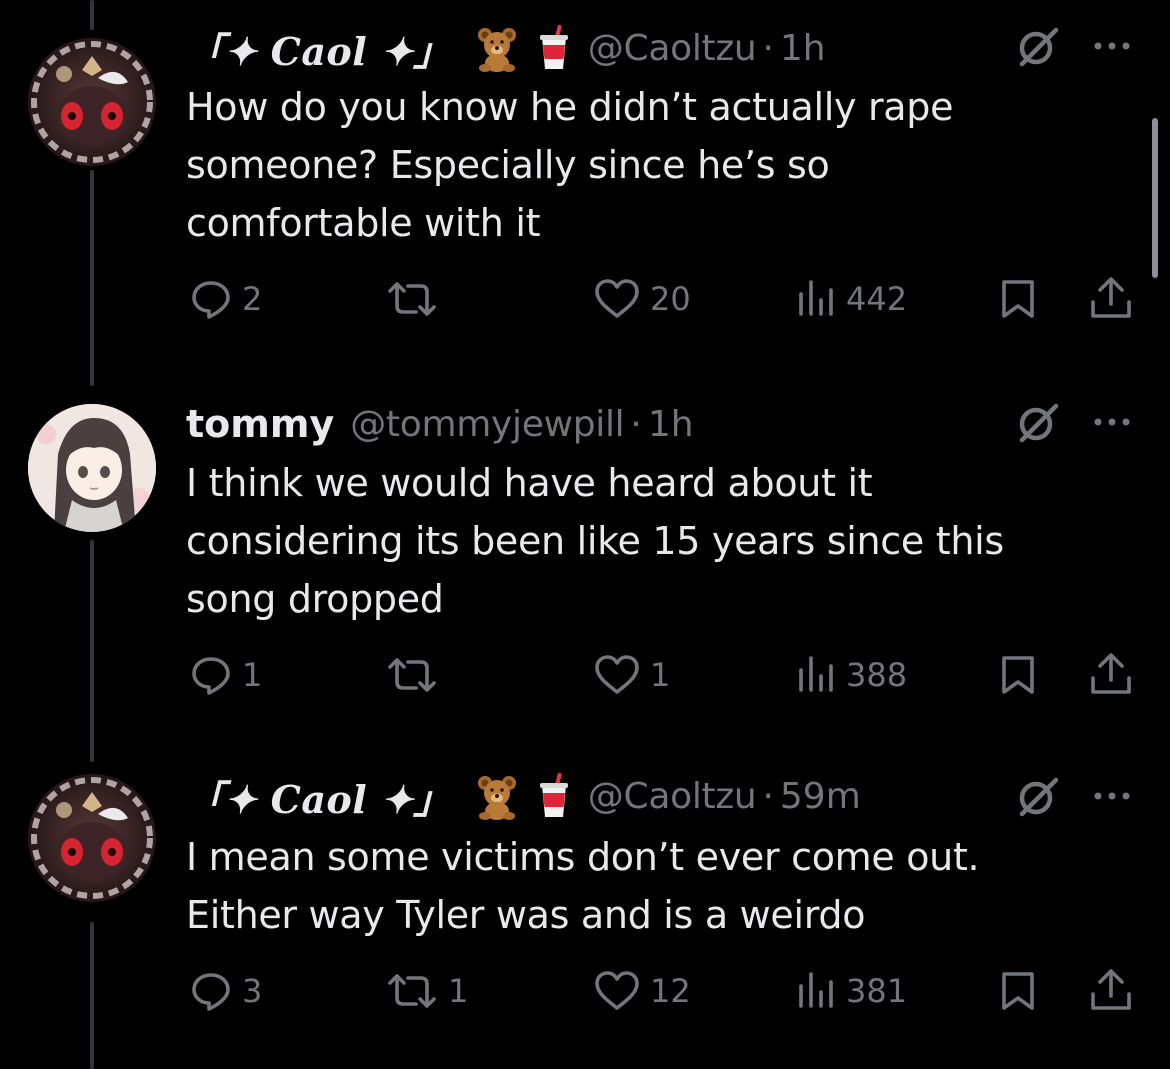  I want to click on like-count: 1, so click(660, 675).